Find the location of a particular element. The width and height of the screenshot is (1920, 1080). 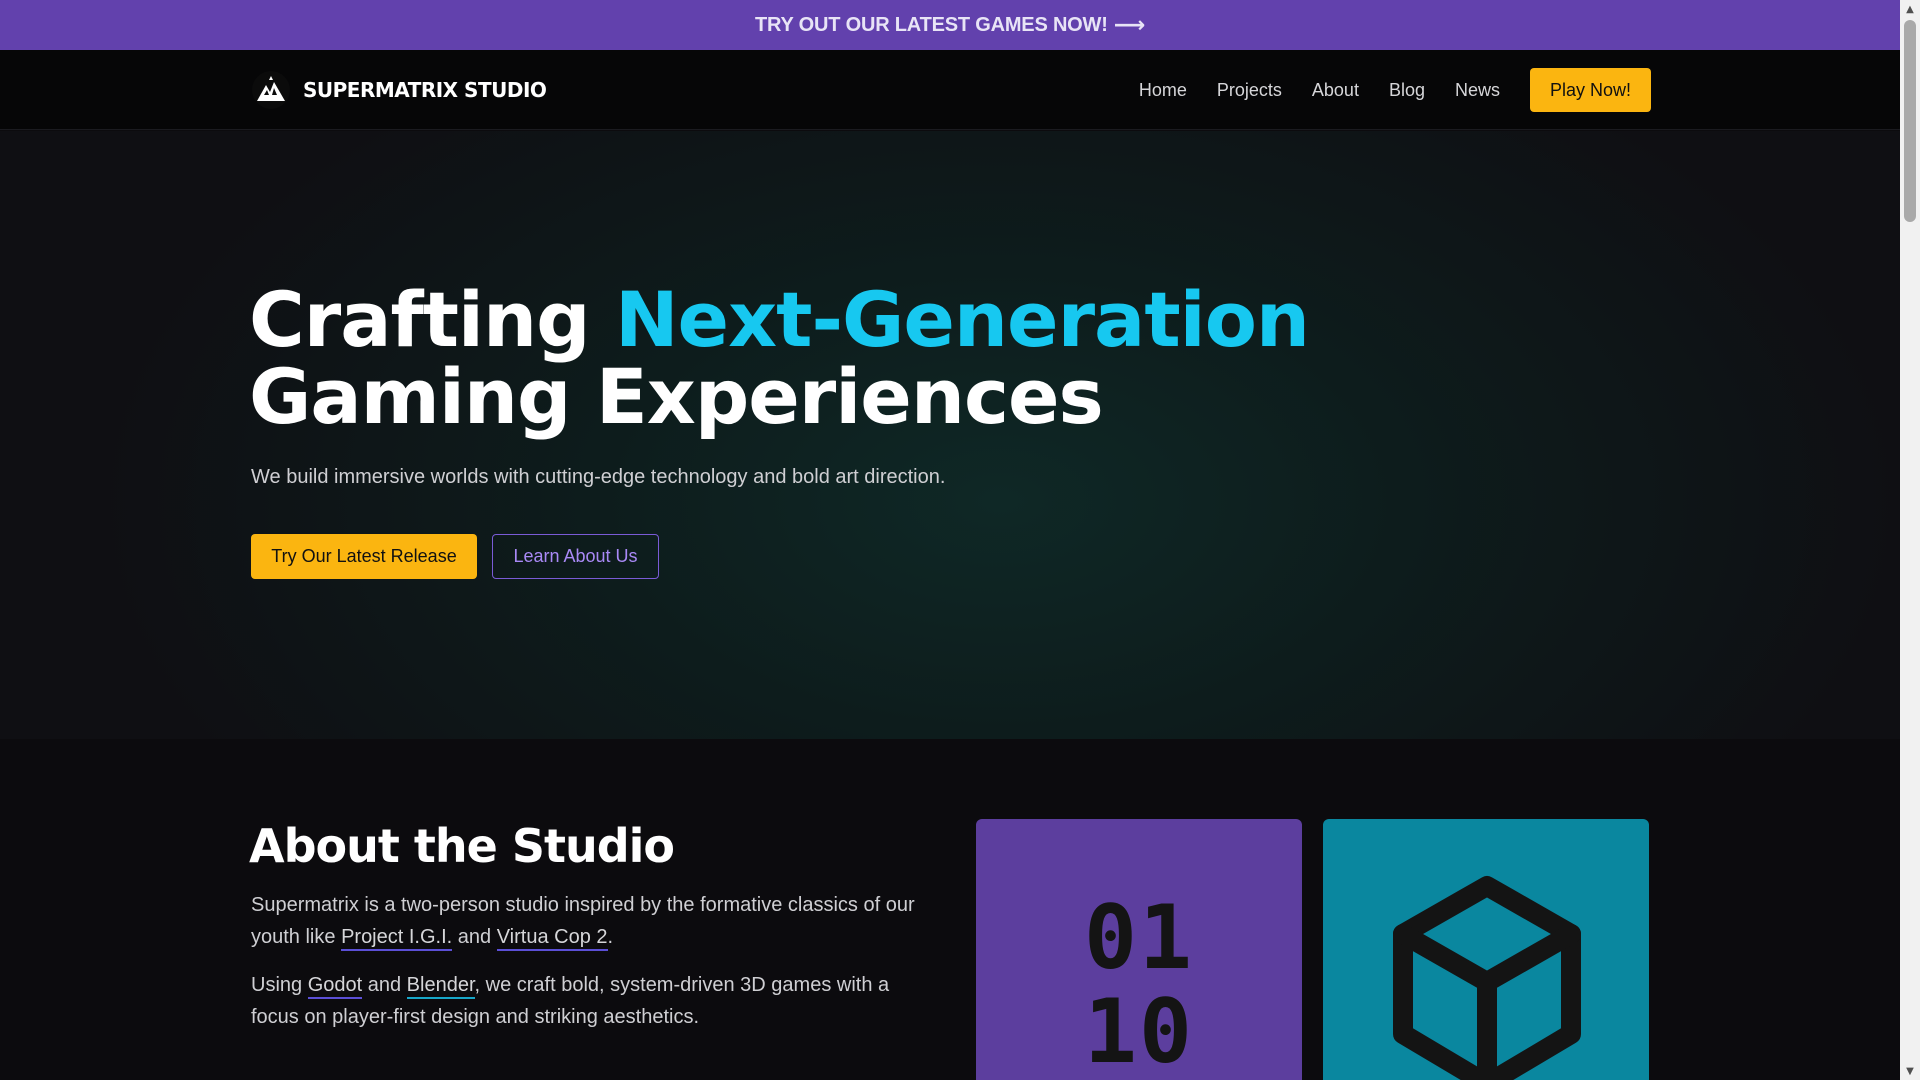

about-title: About the Studio is located at coordinates (462, 846).